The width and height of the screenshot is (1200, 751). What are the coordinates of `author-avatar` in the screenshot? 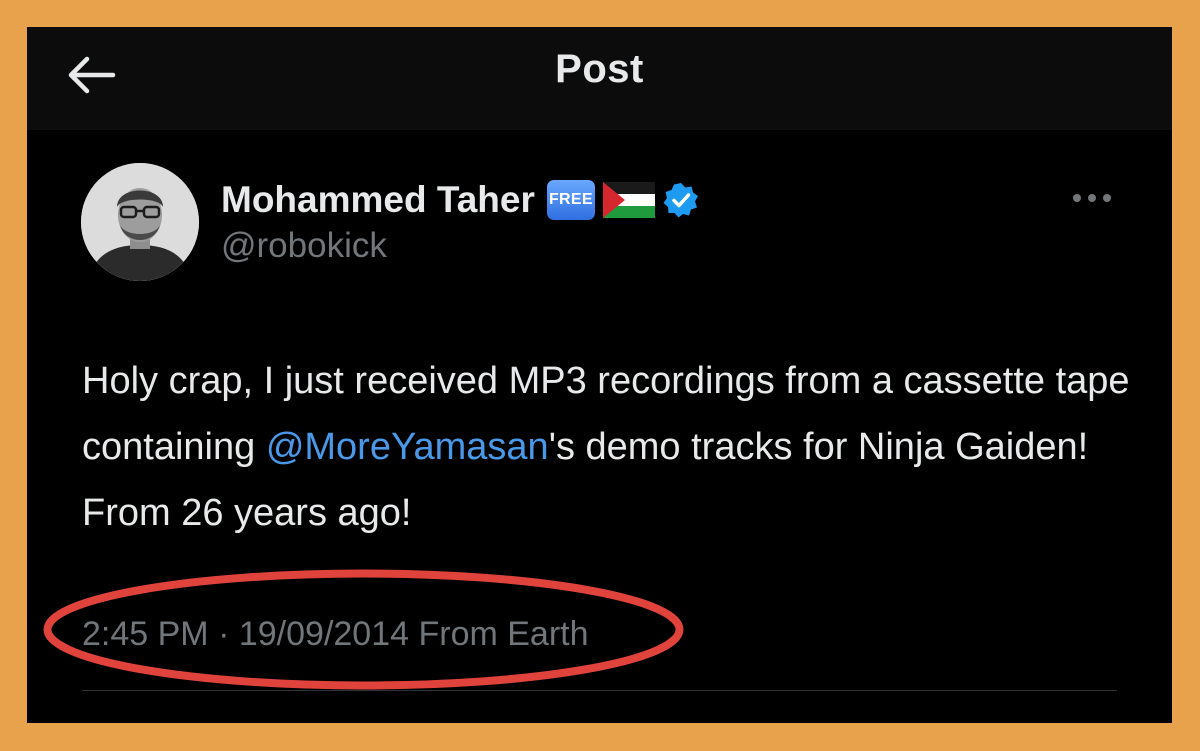 It's located at (140, 222).